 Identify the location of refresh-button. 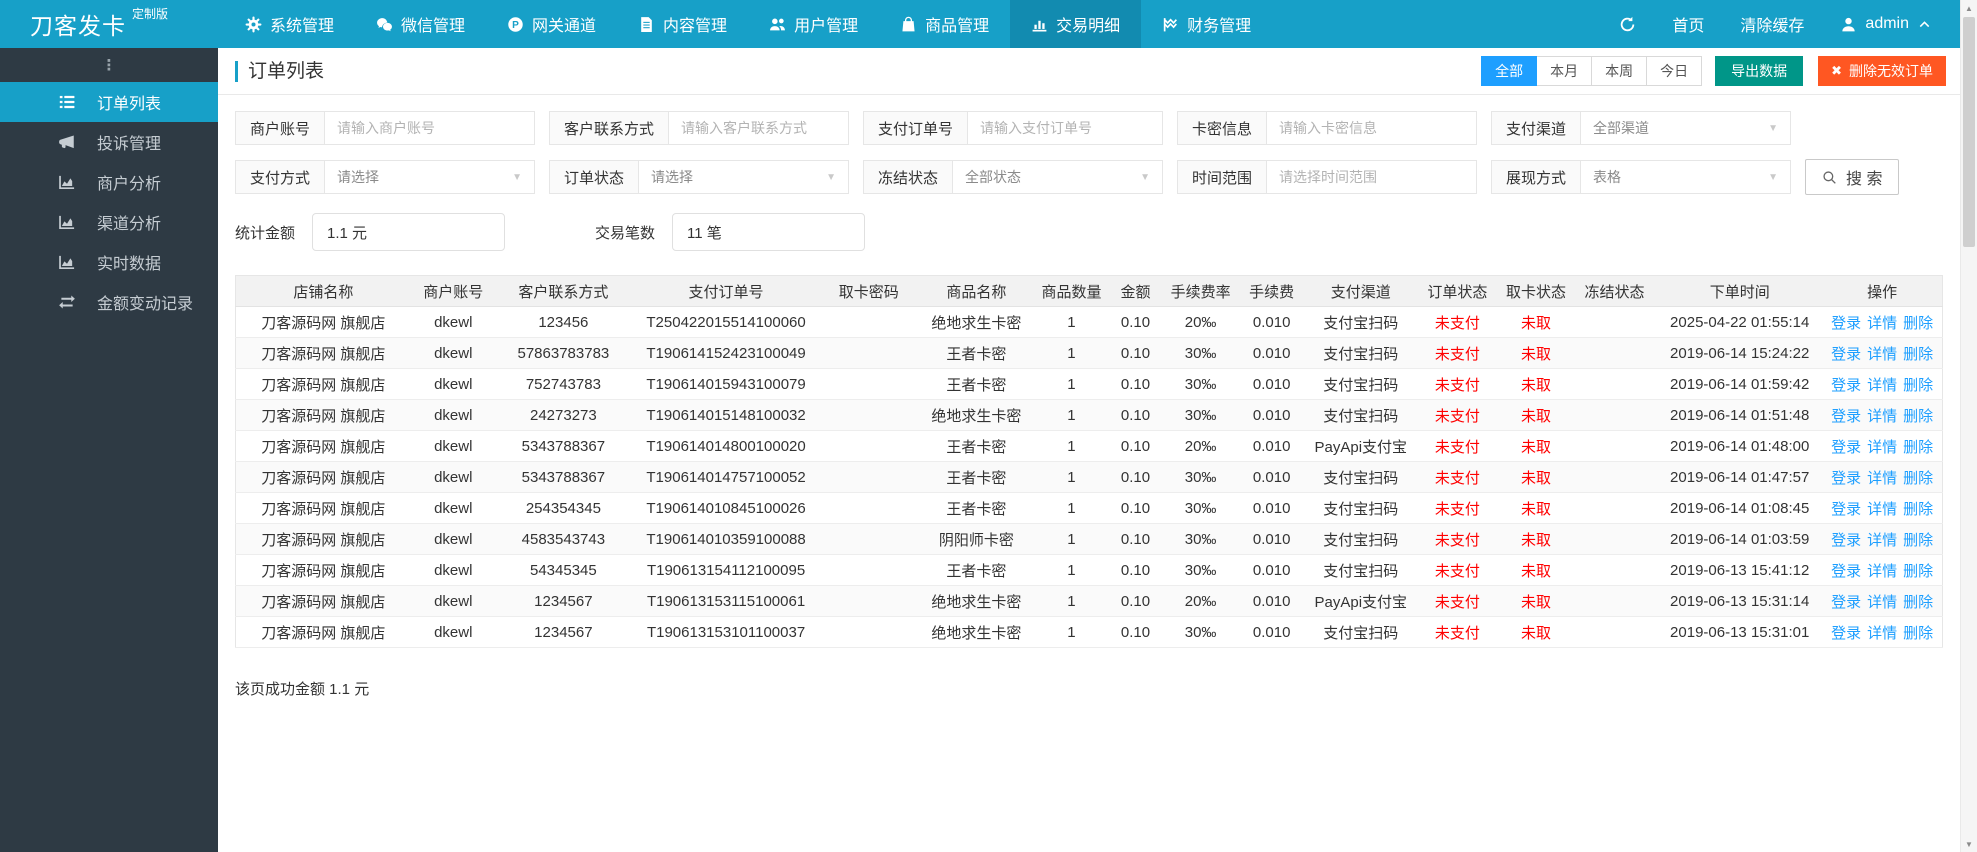
(1627, 24).